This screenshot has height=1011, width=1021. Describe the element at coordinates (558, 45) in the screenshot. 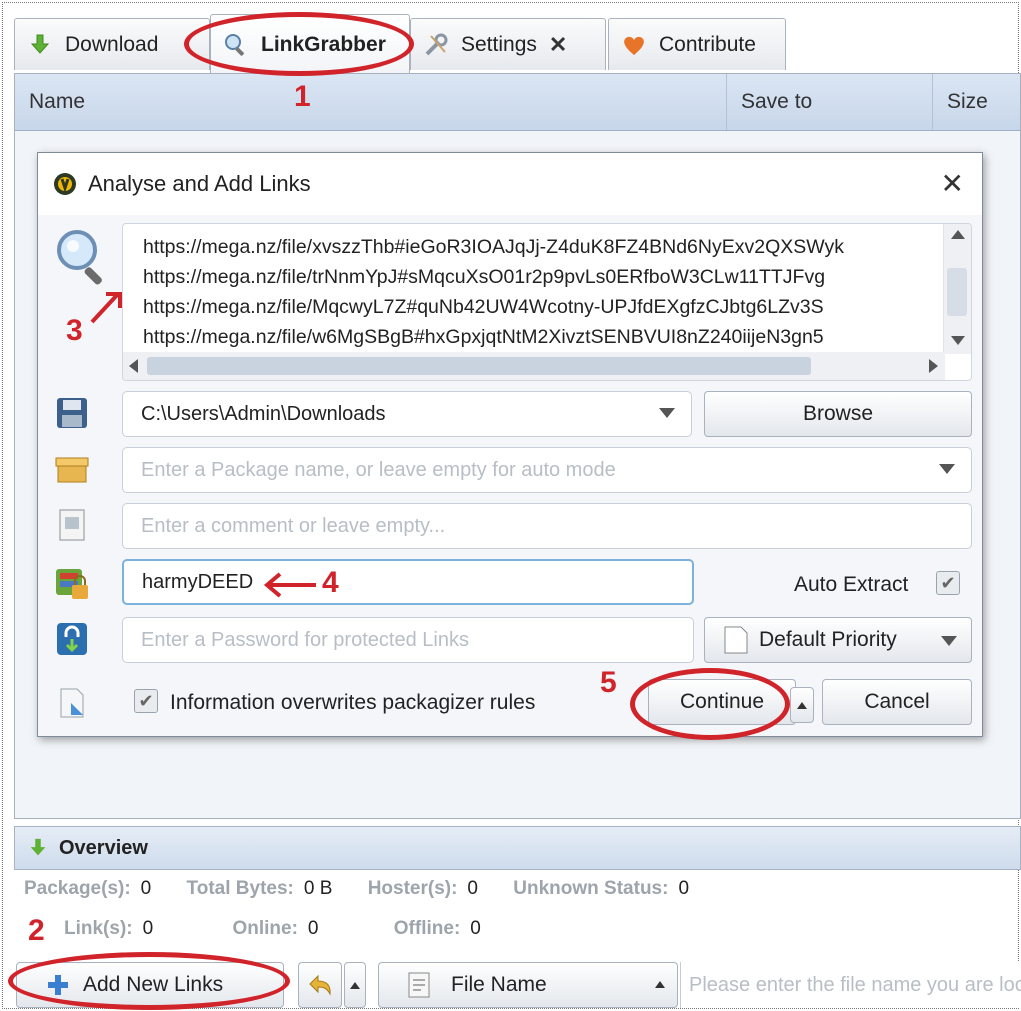

I see `close-tab-icon: ✕` at that location.